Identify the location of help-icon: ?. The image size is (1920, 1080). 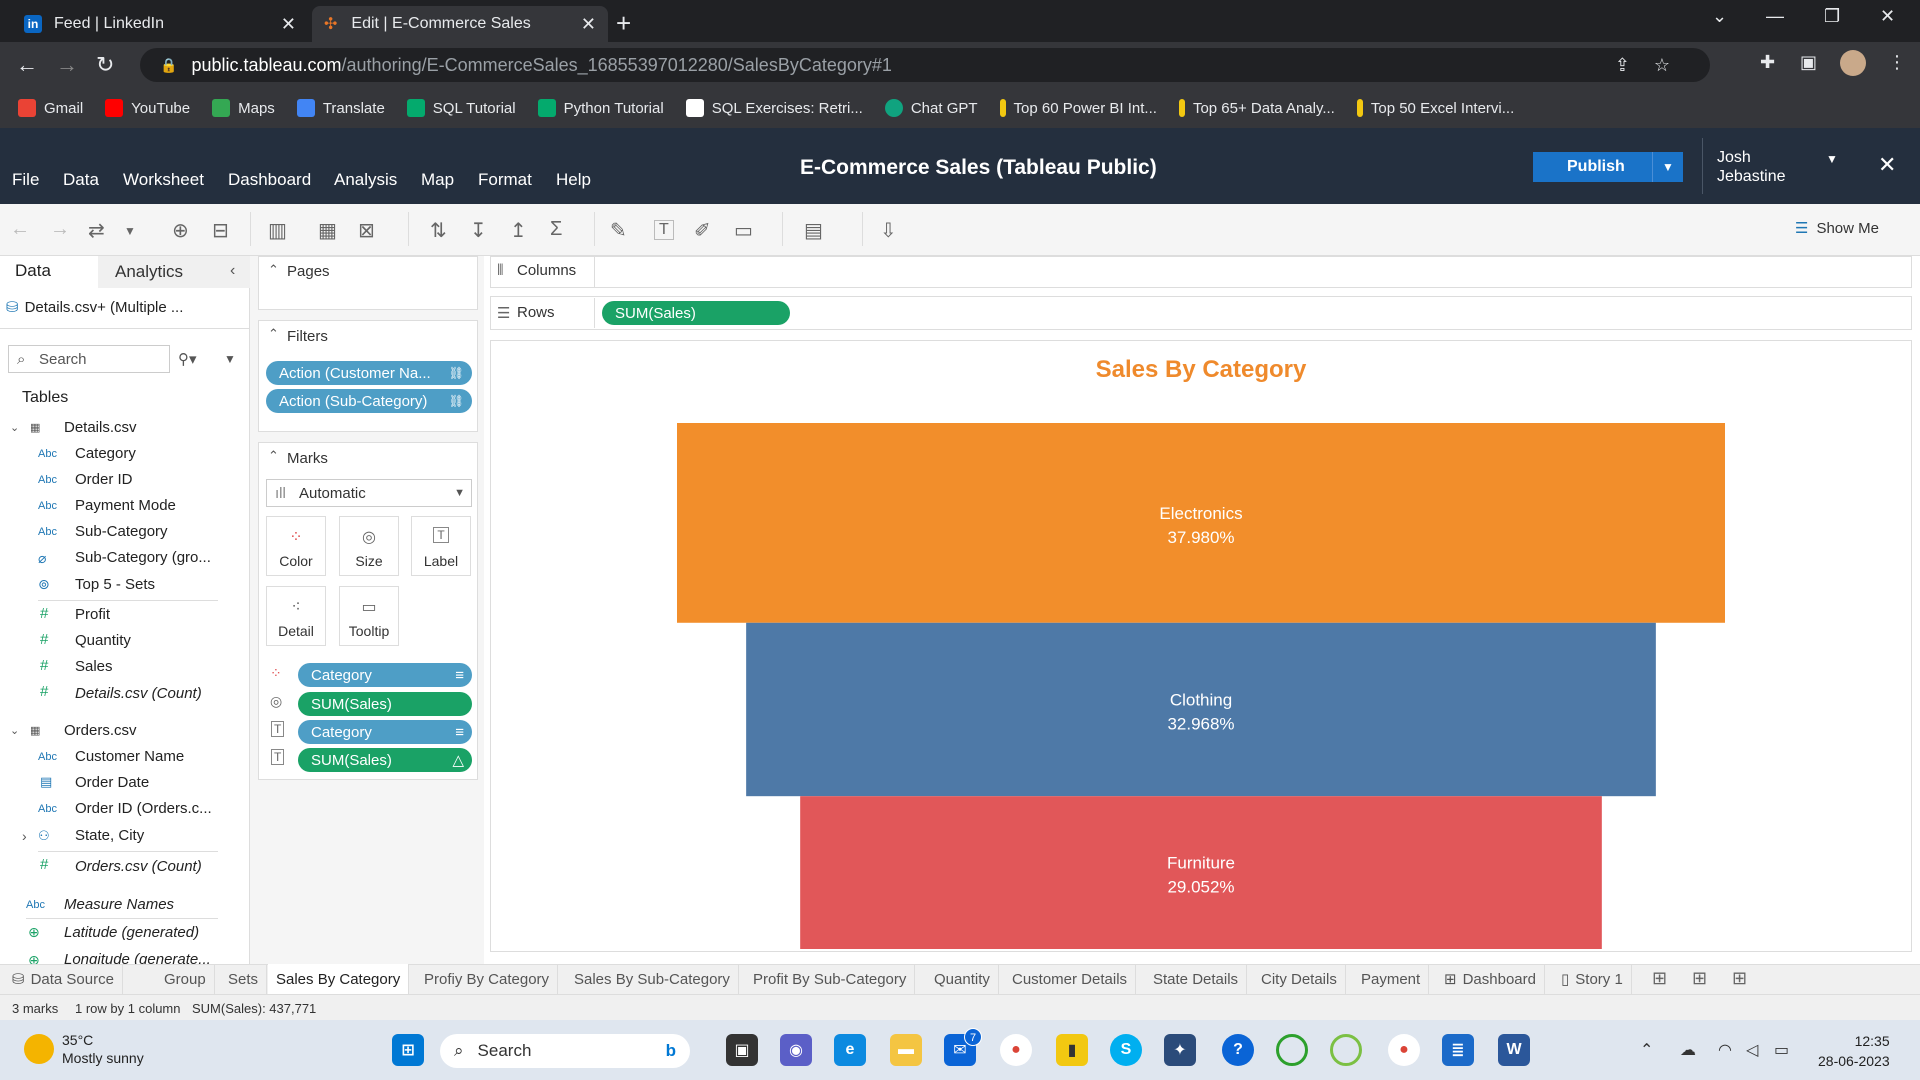
(1238, 1050).